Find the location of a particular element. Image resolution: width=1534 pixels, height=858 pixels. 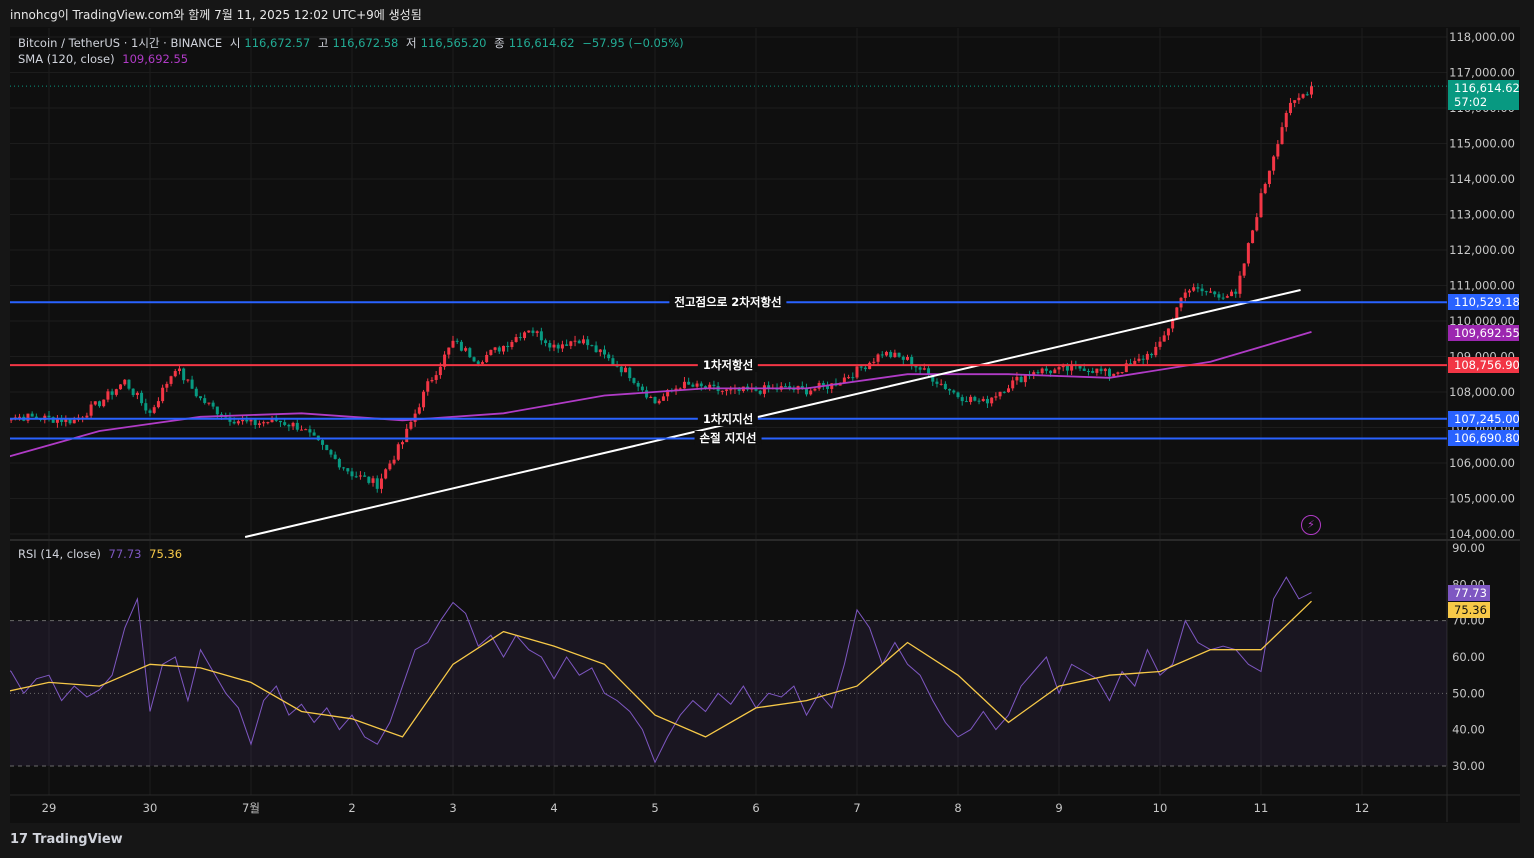

level-label: 1차지지선 is located at coordinates (728, 418).